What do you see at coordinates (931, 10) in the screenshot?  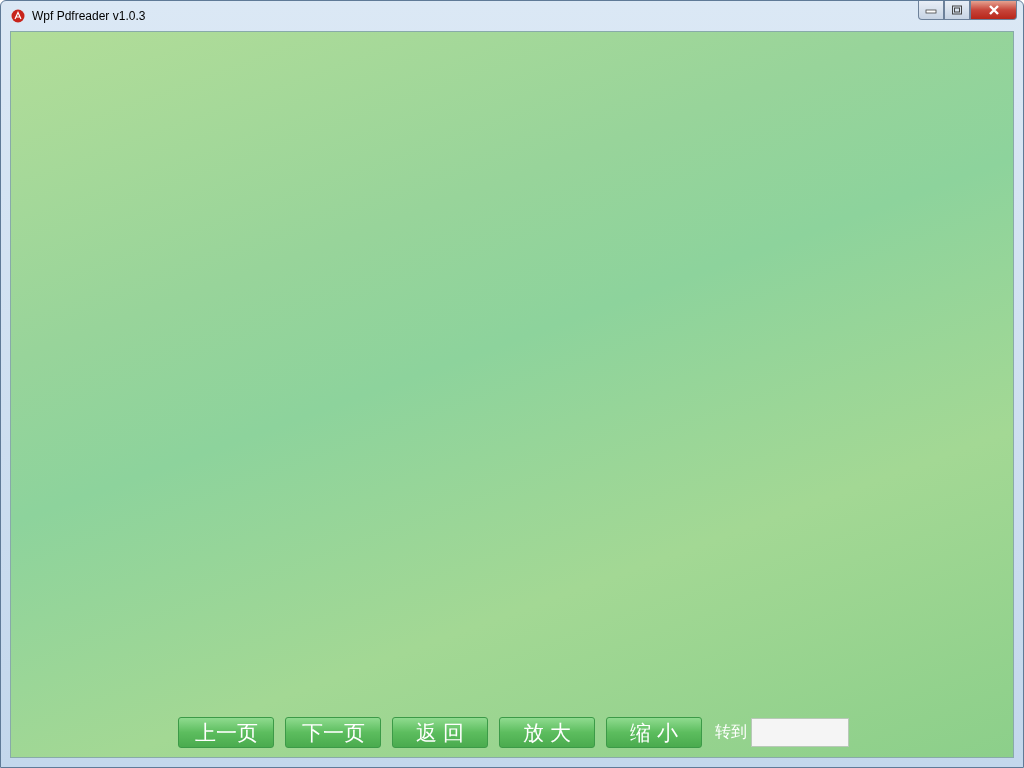 I see `minimize-icon` at bounding box center [931, 10].